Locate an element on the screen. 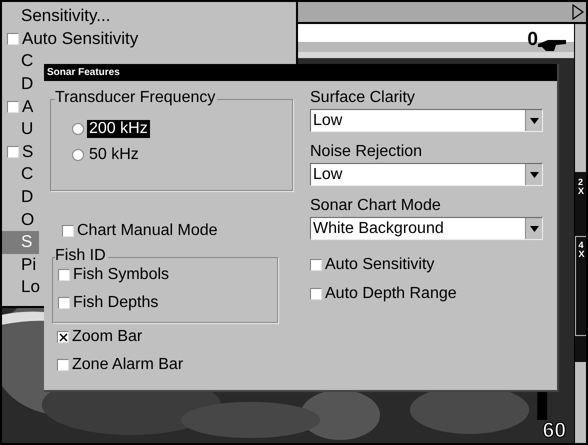  menu-item: Lo is located at coordinates (21, 287).